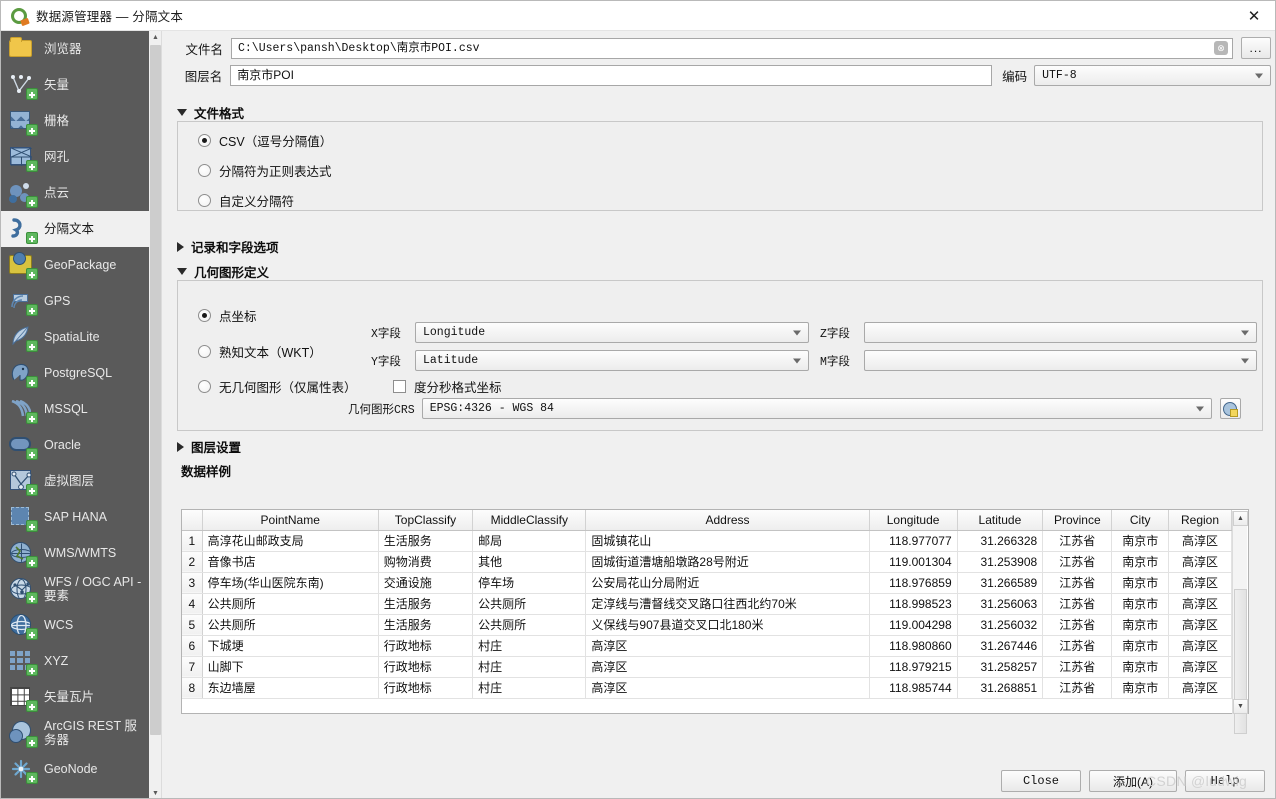 The width and height of the screenshot is (1276, 799). I want to click on geometry-definition-header: 几何图形定义, so click(223, 271).